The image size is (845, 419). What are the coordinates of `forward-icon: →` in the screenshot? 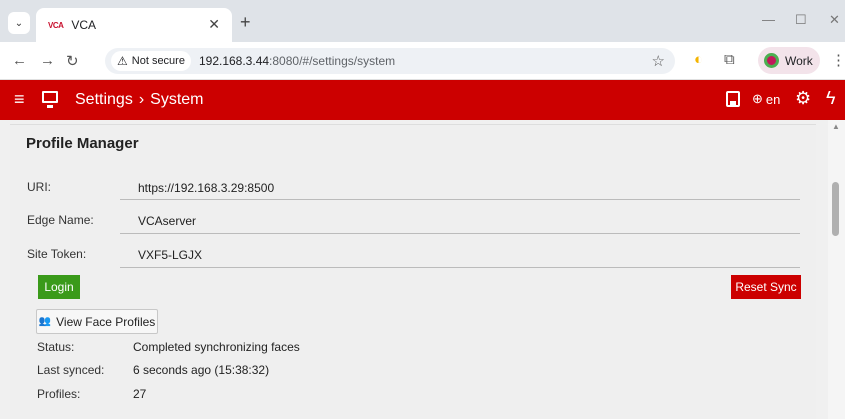 It's located at (47, 60).